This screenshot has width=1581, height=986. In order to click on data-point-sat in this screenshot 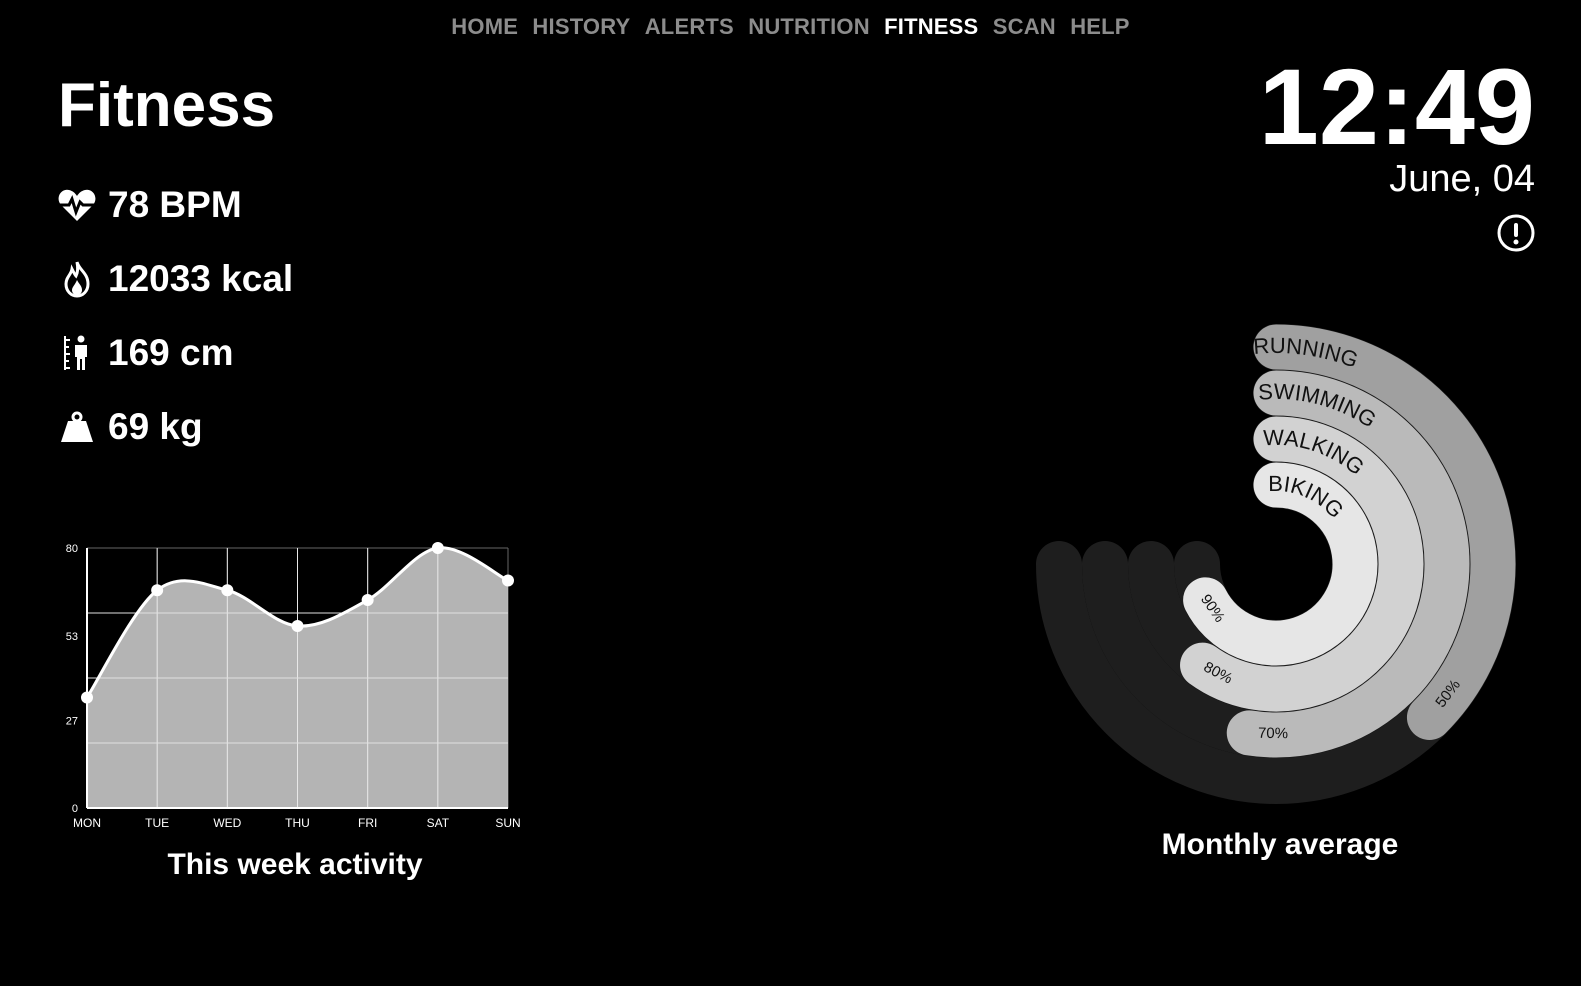, I will do `click(437, 548)`.